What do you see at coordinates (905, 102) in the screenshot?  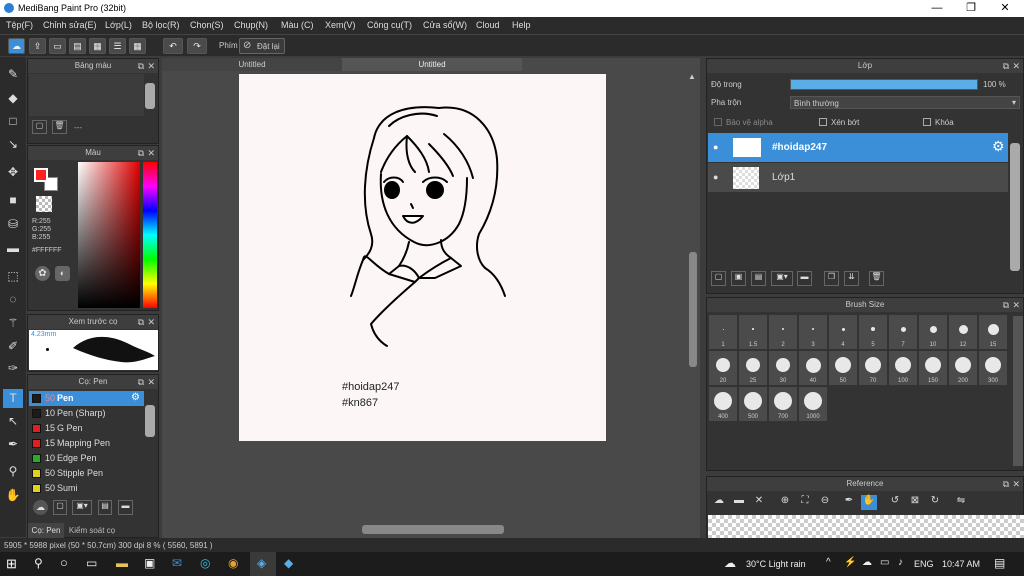 I see `blend-select: Bình thường ▾` at bounding box center [905, 102].